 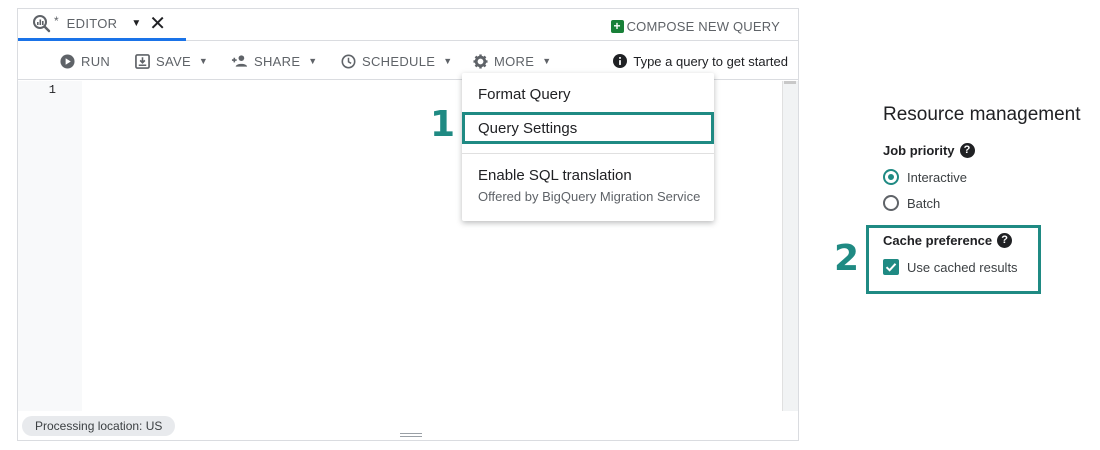 I want to click on schedule-label: SCHEDULE, so click(x=399, y=61).